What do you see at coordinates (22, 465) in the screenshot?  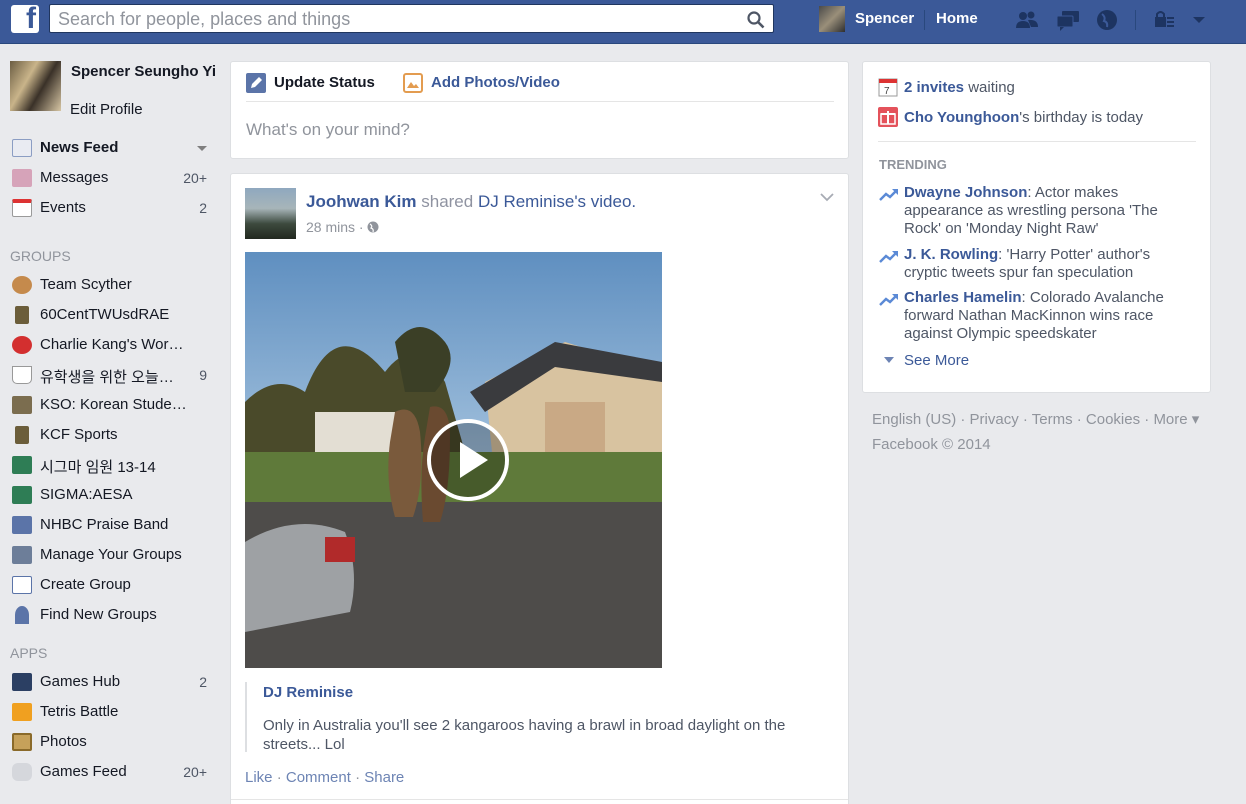 I see `green-square-icon` at bounding box center [22, 465].